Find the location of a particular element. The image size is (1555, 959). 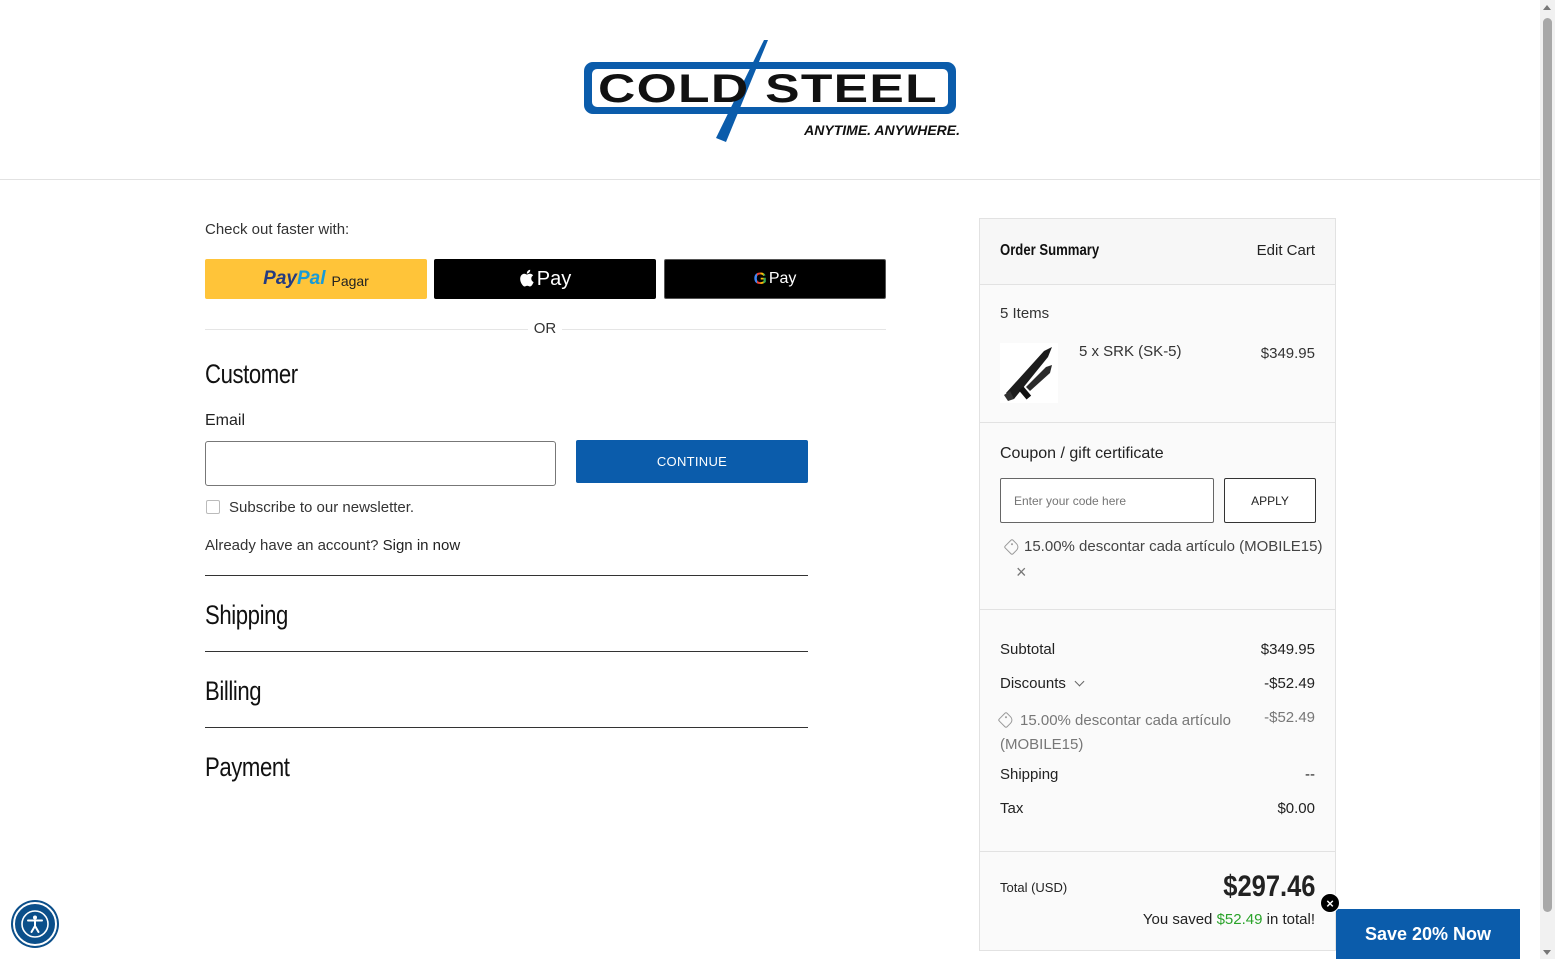

accessibility-button is located at coordinates (35, 924).